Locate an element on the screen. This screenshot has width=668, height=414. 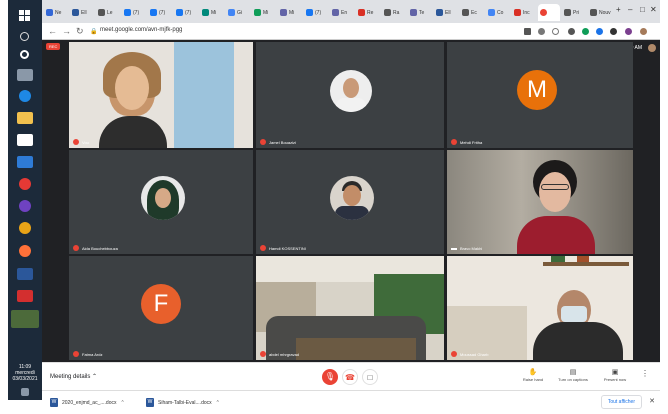
forward-arrow-icon: → is located at coordinates (66, 31).